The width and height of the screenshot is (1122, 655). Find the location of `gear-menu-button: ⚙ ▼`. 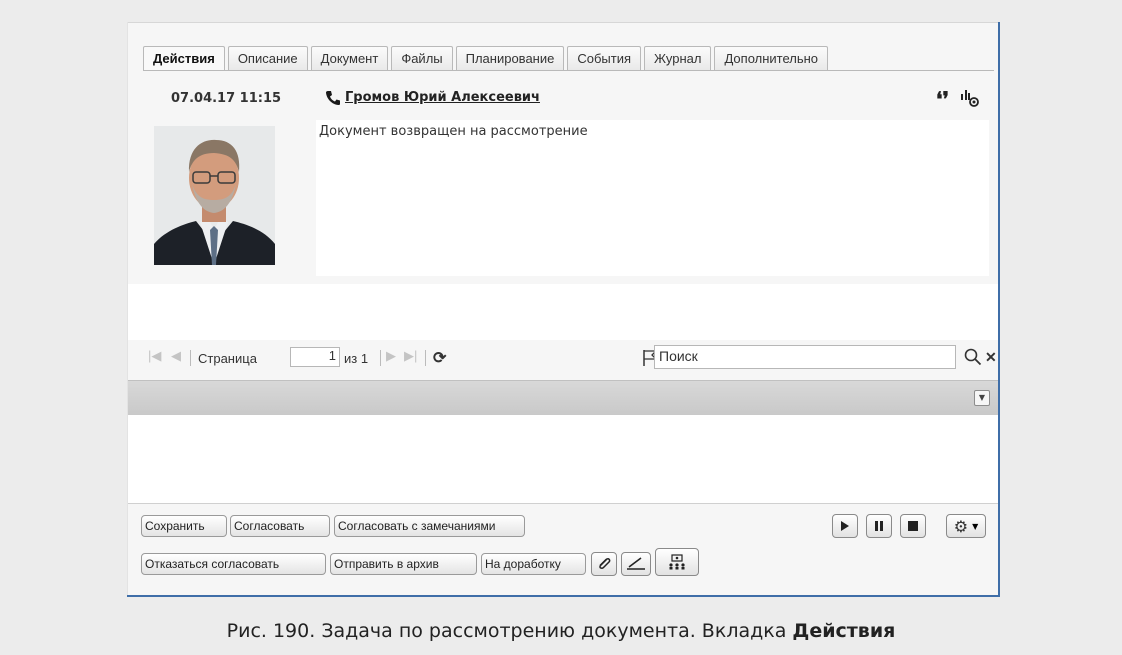

gear-menu-button: ⚙ ▼ is located at coordinates (966, 526).